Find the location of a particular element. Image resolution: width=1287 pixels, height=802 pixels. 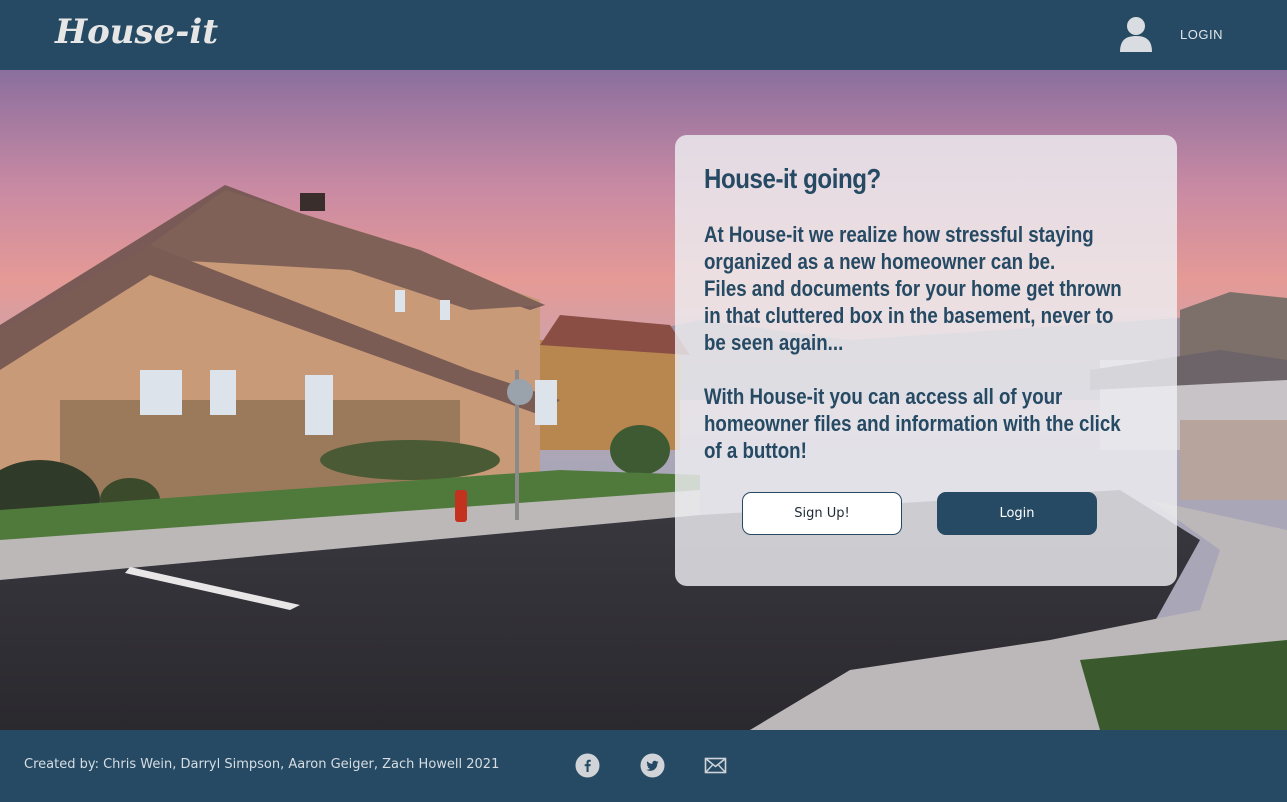

user-icon is located at coordinates (1136, 34).